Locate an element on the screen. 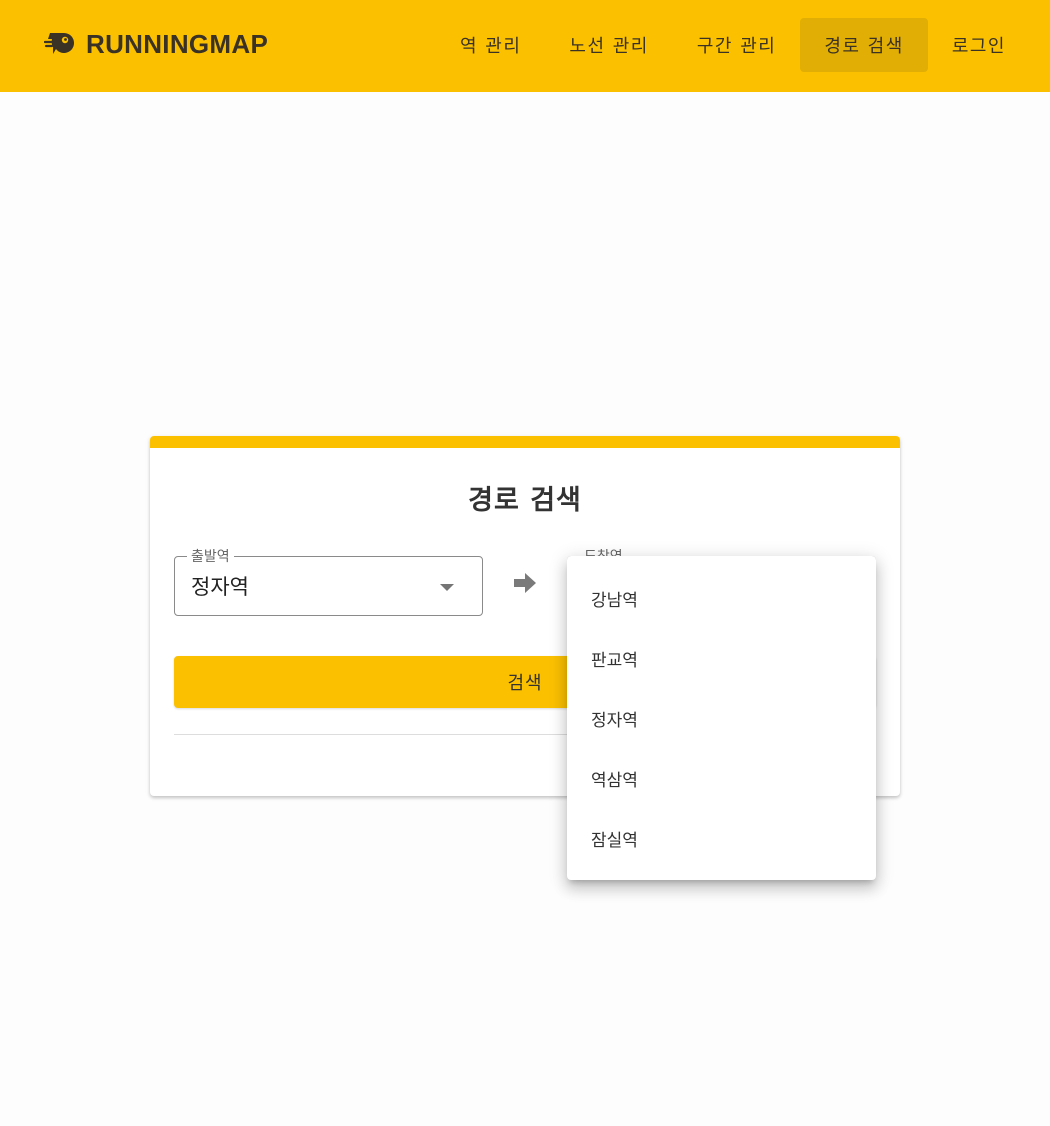 The width and height of the screenshot is (1050, 1126). menu-option-yeoksam: 역삼역 is located at coordinates (721, 778).